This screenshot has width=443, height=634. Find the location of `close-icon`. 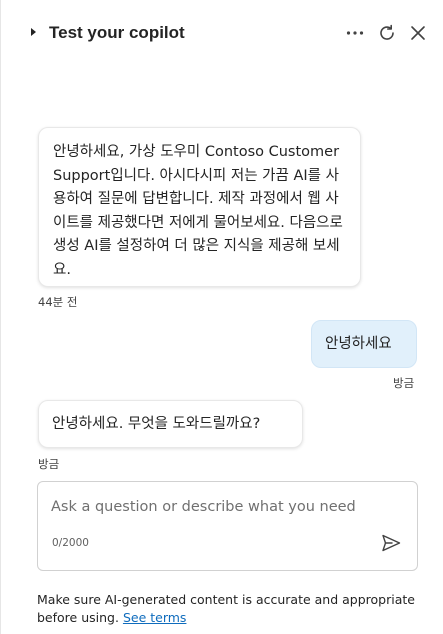

close-icon is located at coordinates (418, 33).